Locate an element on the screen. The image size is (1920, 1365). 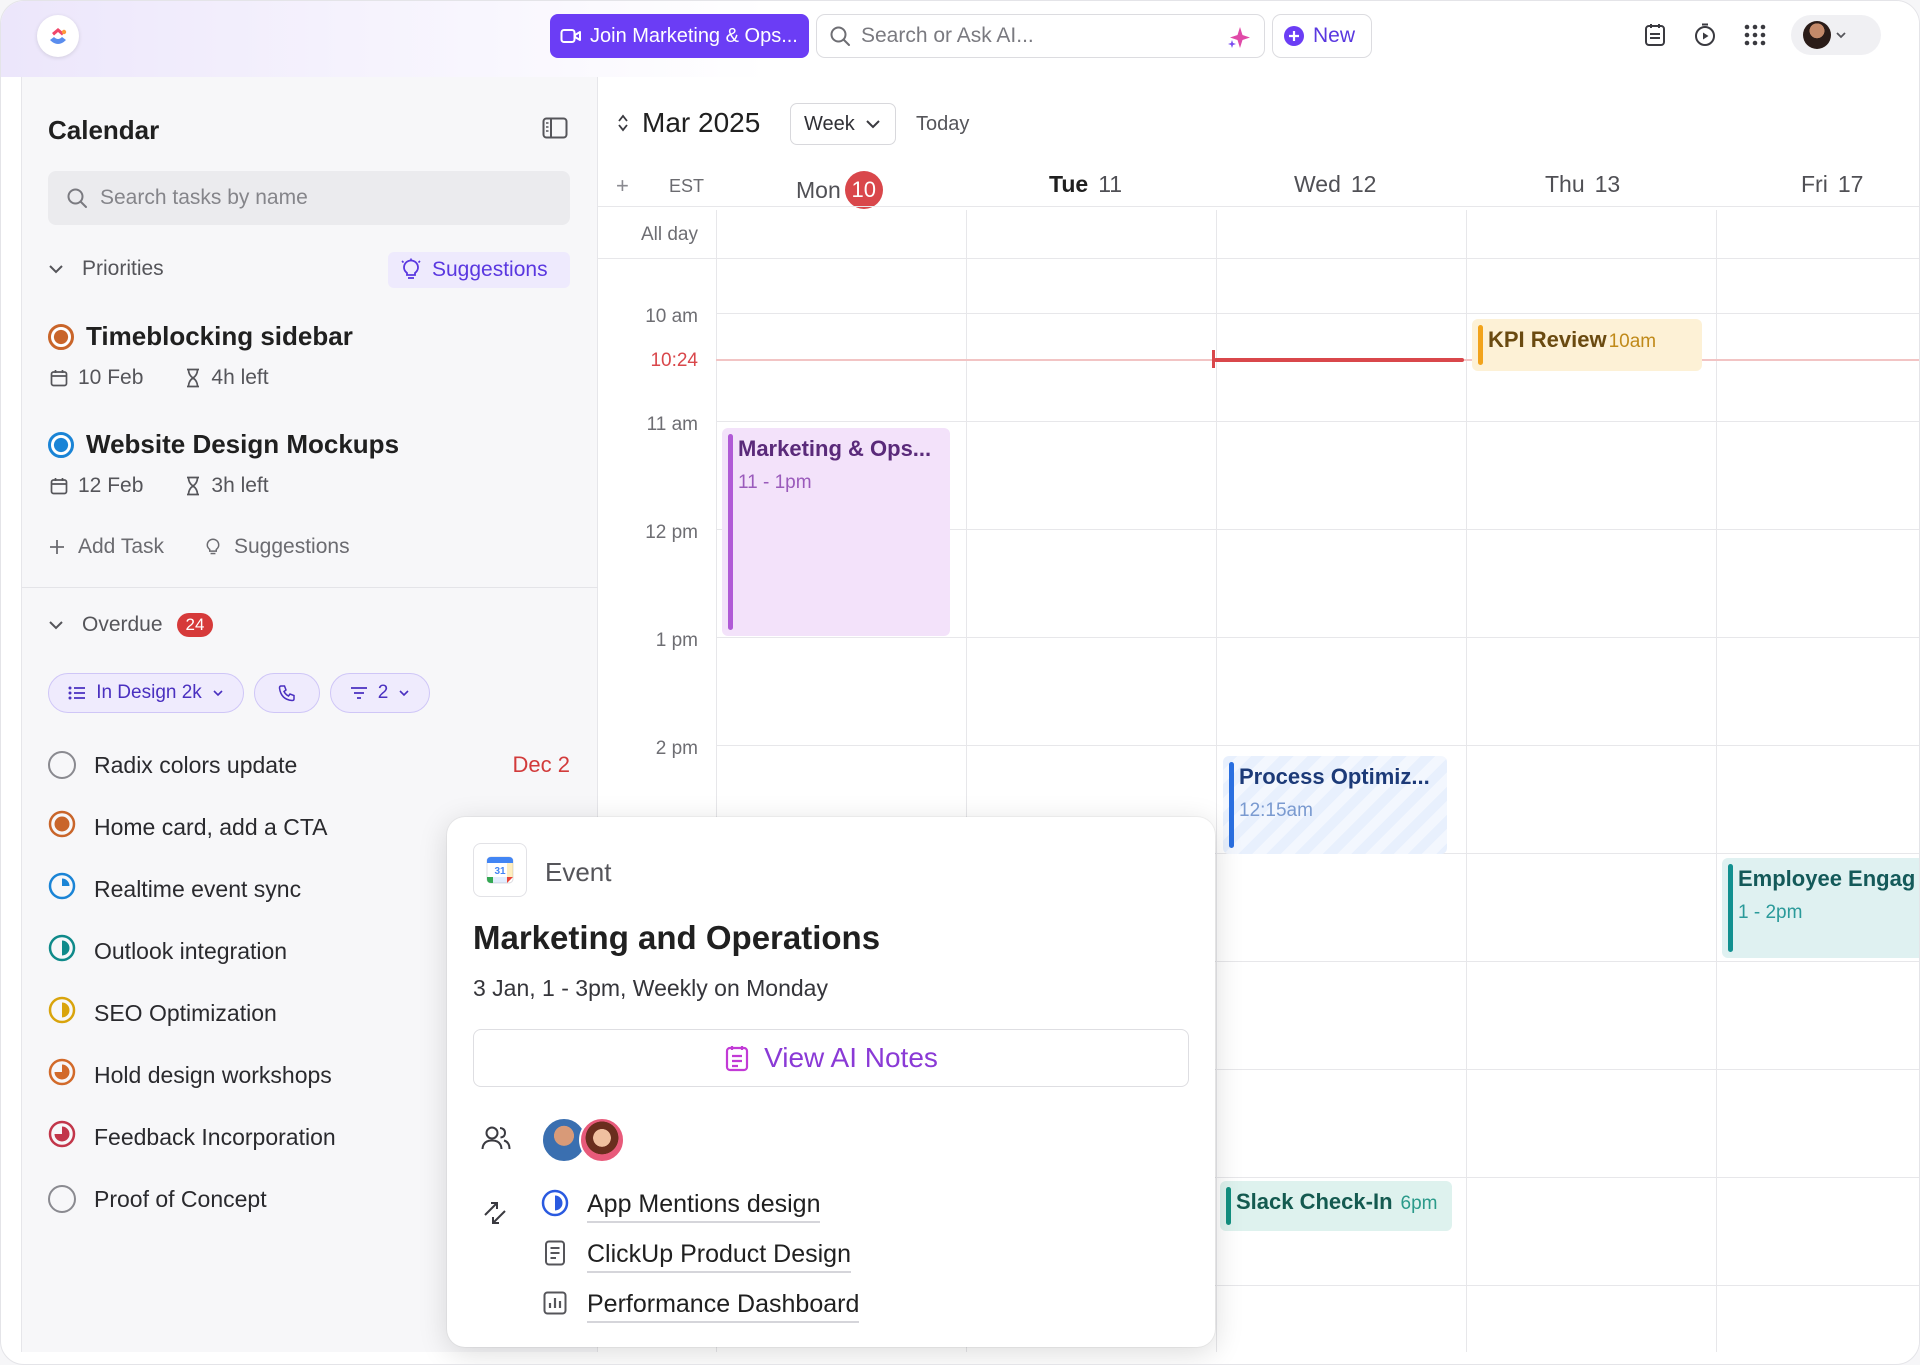
today-button: Today is located at coordinates (942, 124).